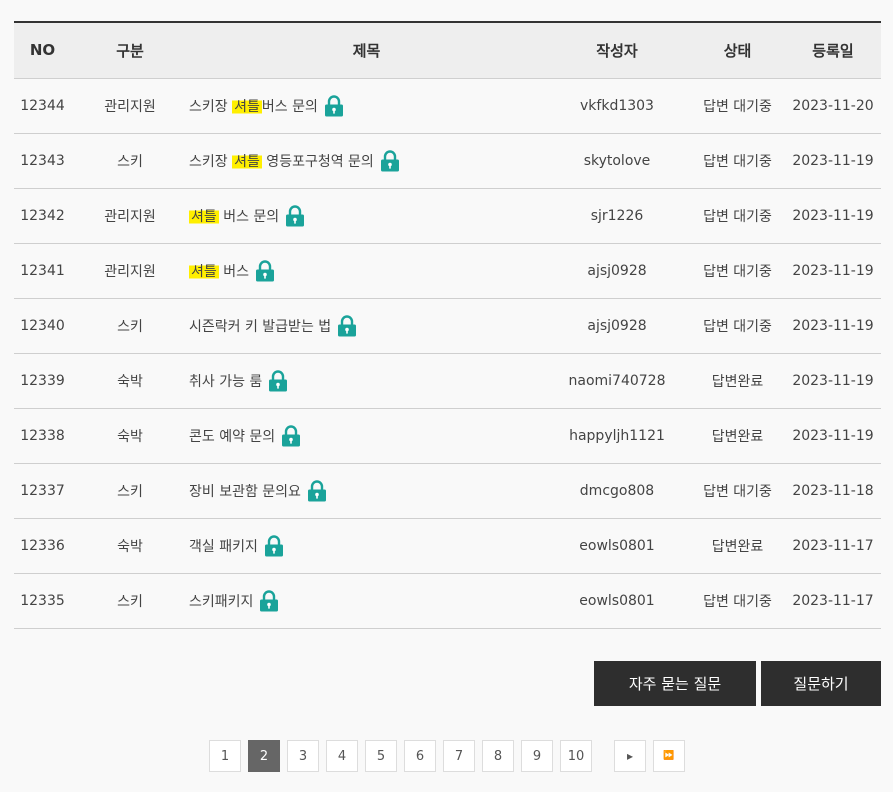 The width and height of the screenshot is (893, 792). What do you see at coordinates (260, 326) in the screenshot?
I see `row-title-text: 시즌락커 키 발급받는 법` at bounding box center [260, 326].